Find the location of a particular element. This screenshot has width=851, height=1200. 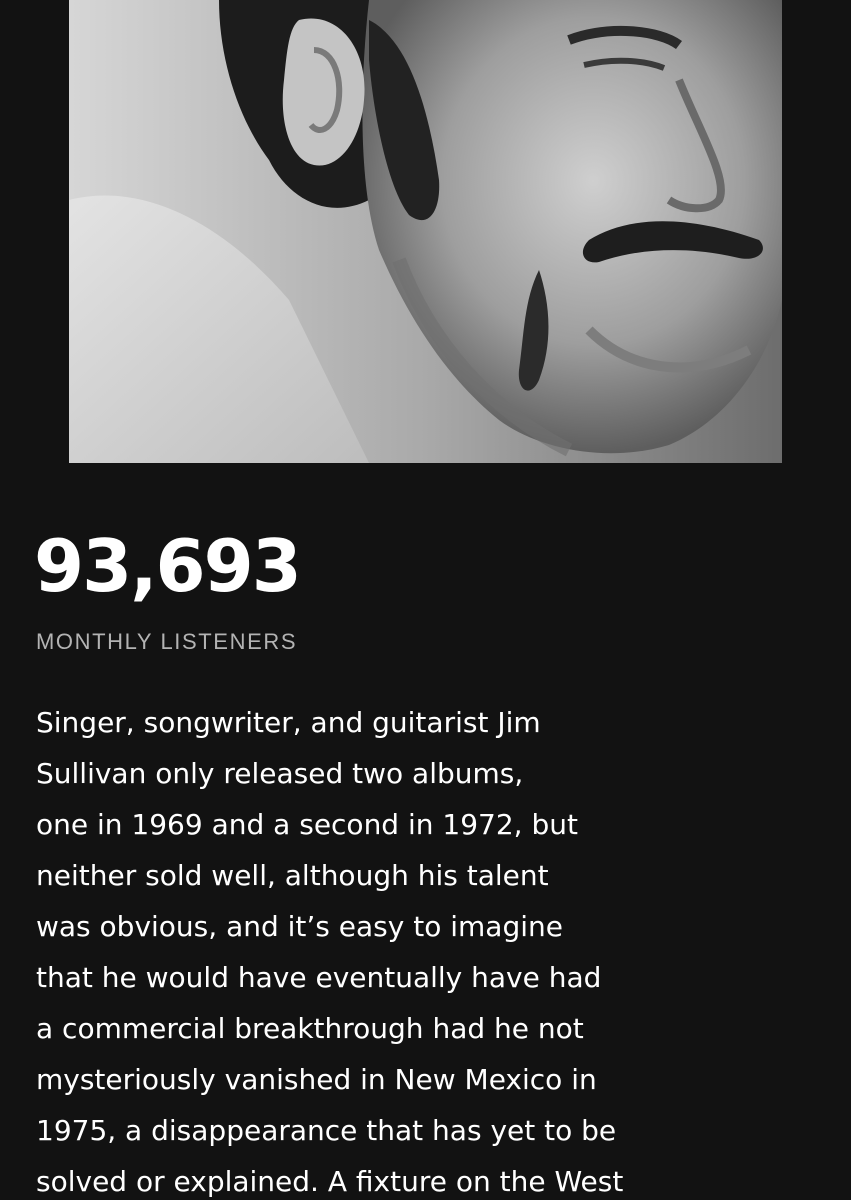

monthly-listeners-count: 93,693 is located at coordinates (168, 566).